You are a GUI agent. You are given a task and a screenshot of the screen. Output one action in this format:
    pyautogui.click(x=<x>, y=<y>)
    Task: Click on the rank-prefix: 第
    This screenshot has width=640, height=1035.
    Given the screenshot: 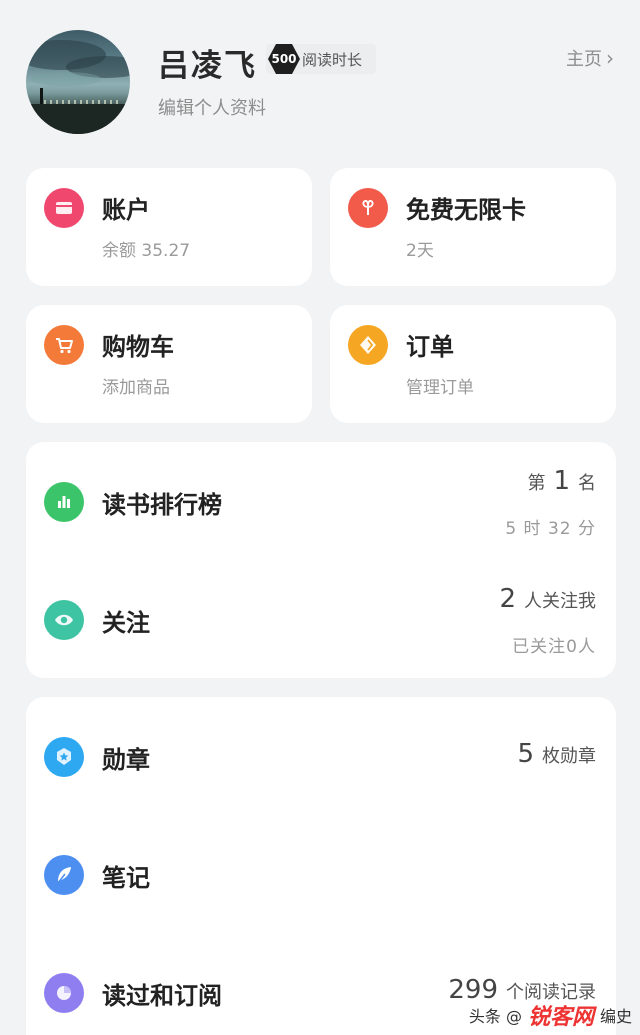 What is the action you would take?
    pyautogui.click(x=536, y=483)
    